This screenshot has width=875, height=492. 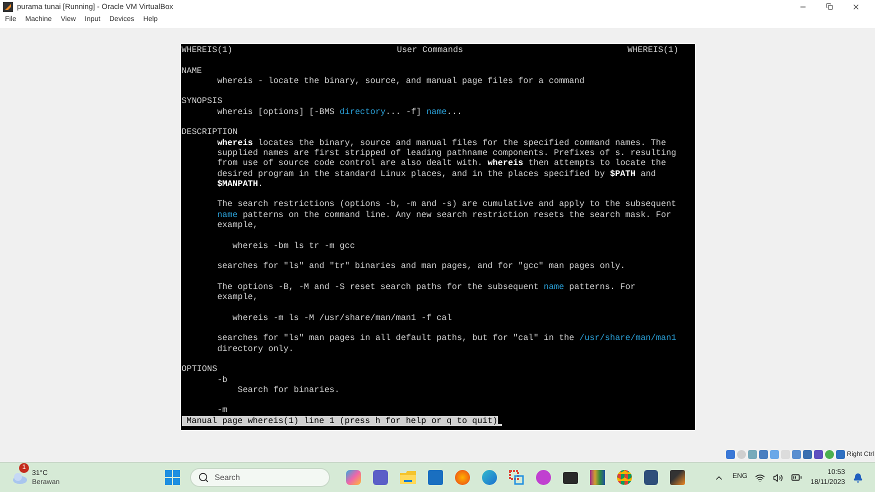 What do you see at coordinates (192, 71) in the screenshot?
I see `terminal-line: NAME` at bounding box center [192, 71].